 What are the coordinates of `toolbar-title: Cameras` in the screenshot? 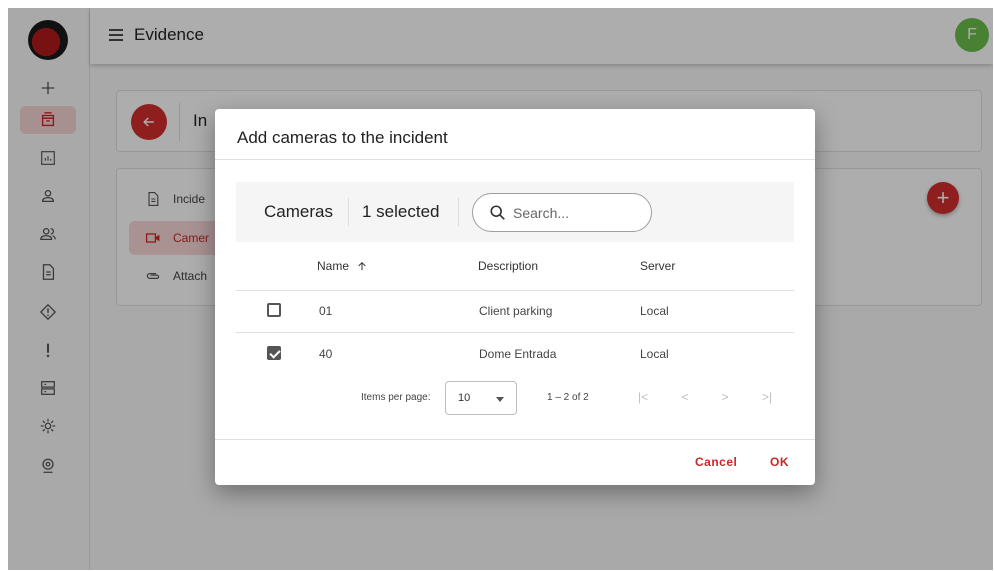 It's located at (298, 211).